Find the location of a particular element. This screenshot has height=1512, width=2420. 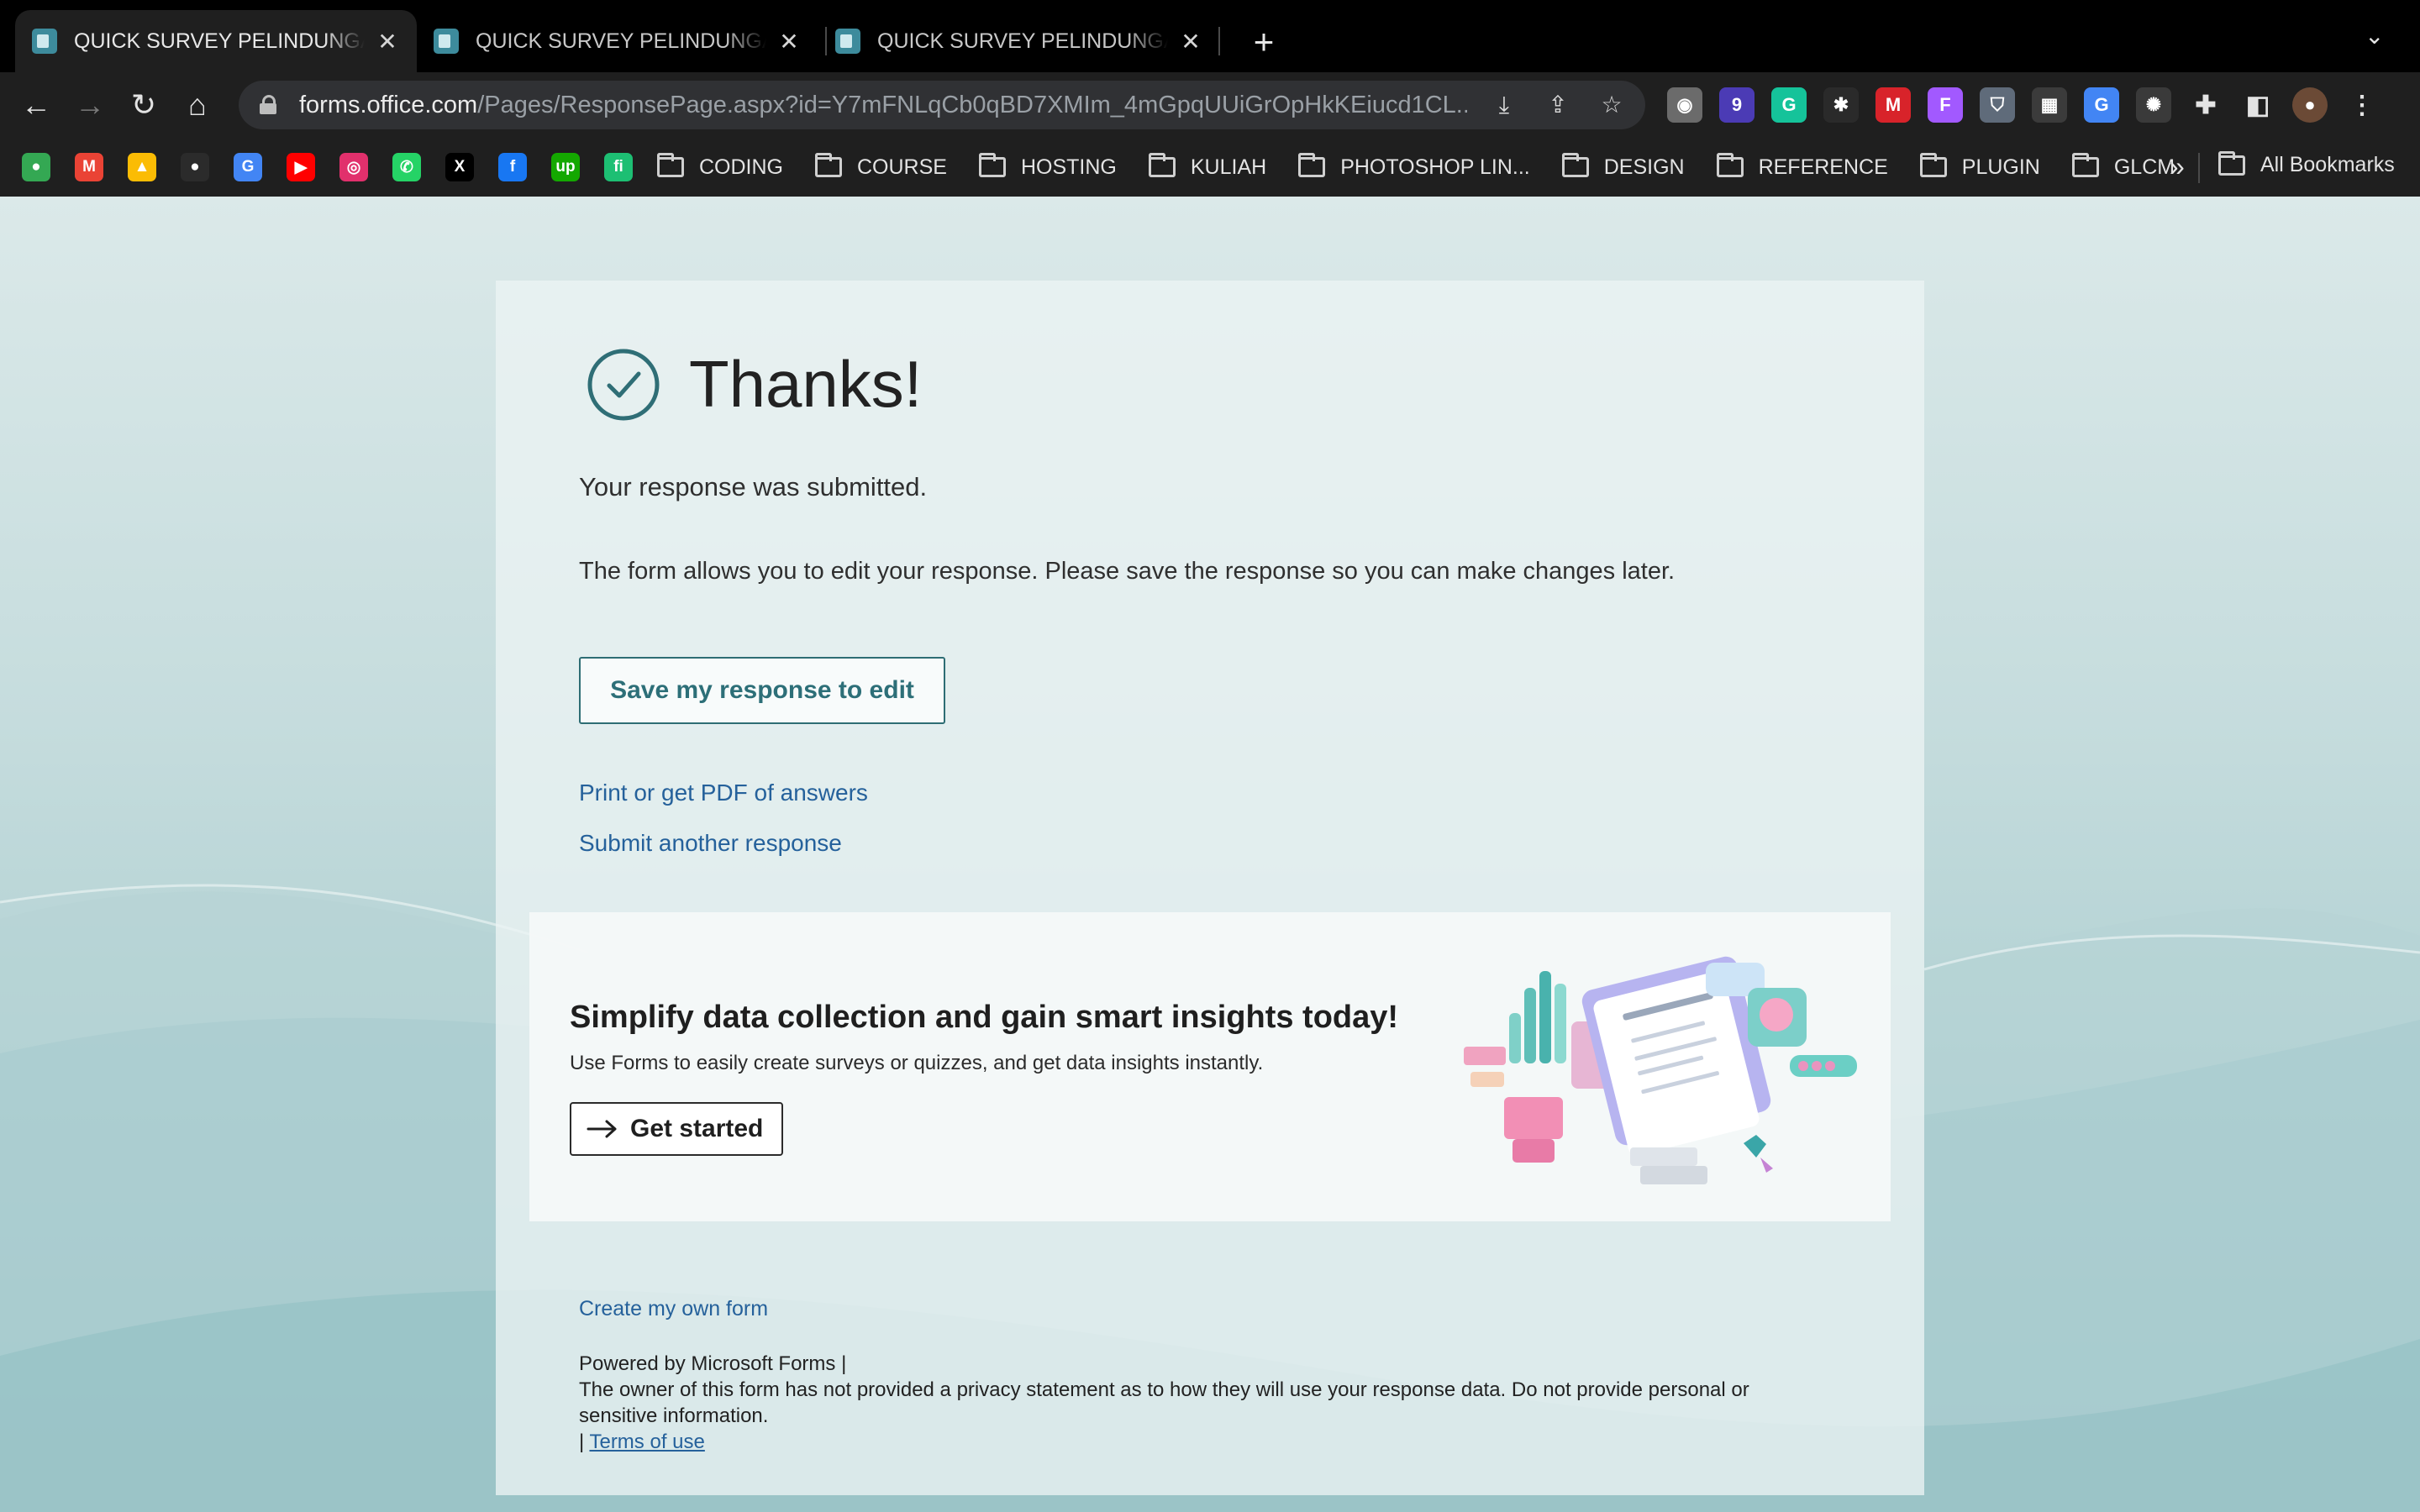

google-maps-icon: ● is located at coordinates (36, 167).